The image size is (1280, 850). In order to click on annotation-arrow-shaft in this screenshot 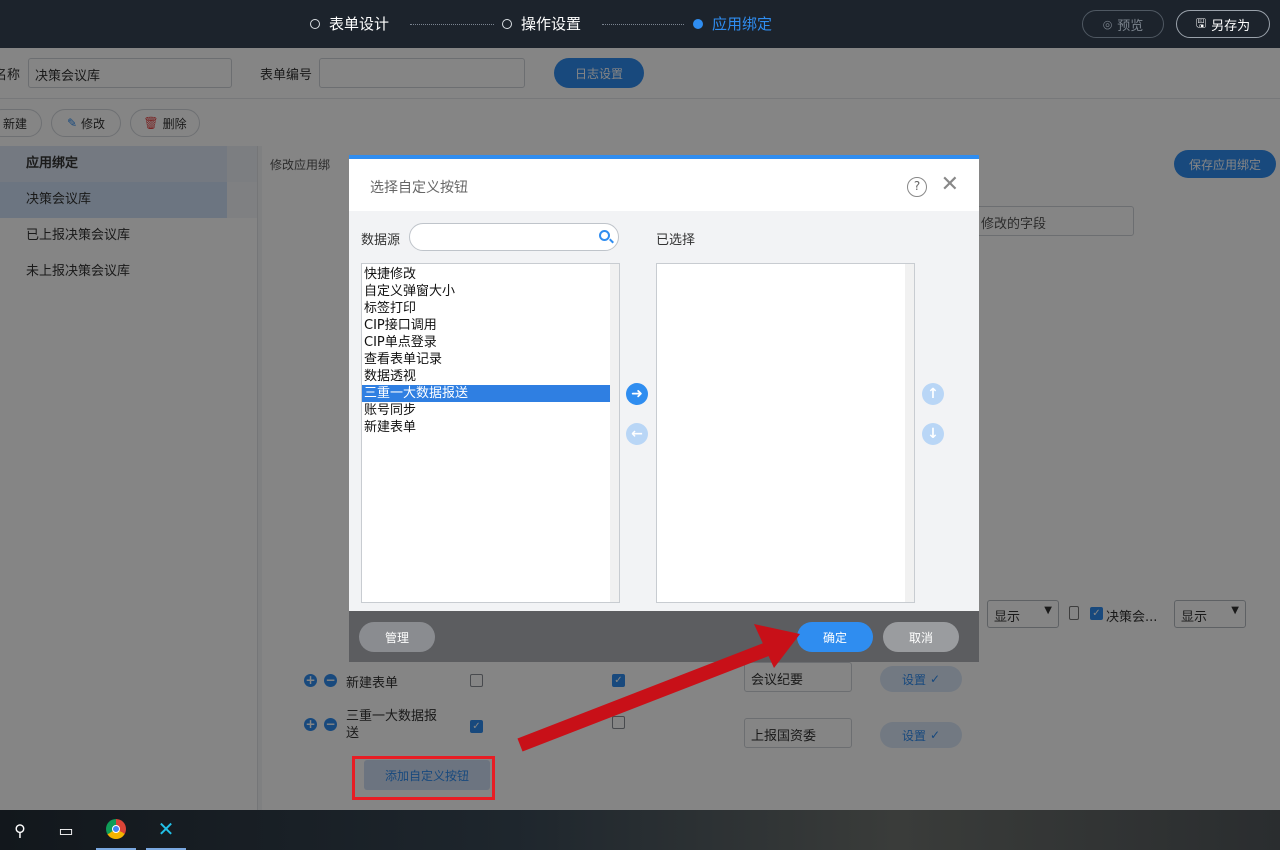, I will do `click(645, 696)`.